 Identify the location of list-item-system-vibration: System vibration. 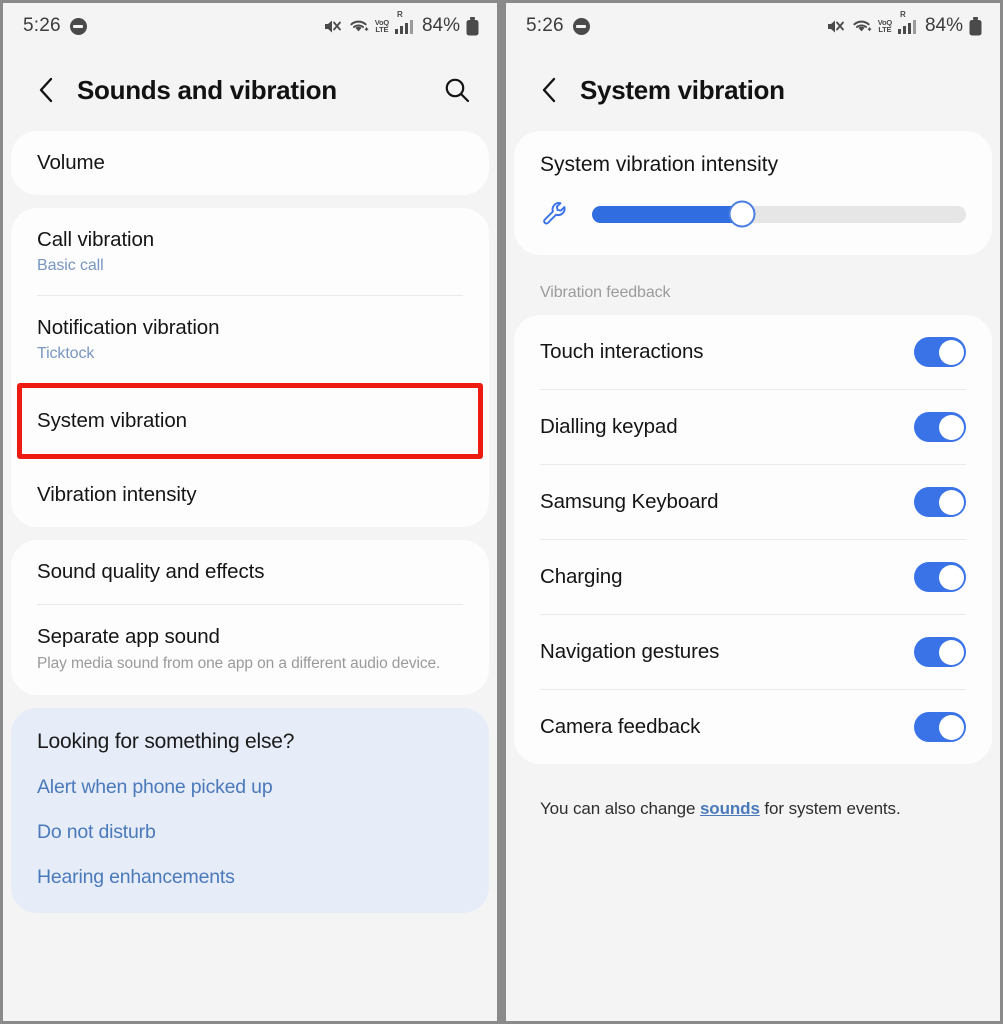
(250, 421).